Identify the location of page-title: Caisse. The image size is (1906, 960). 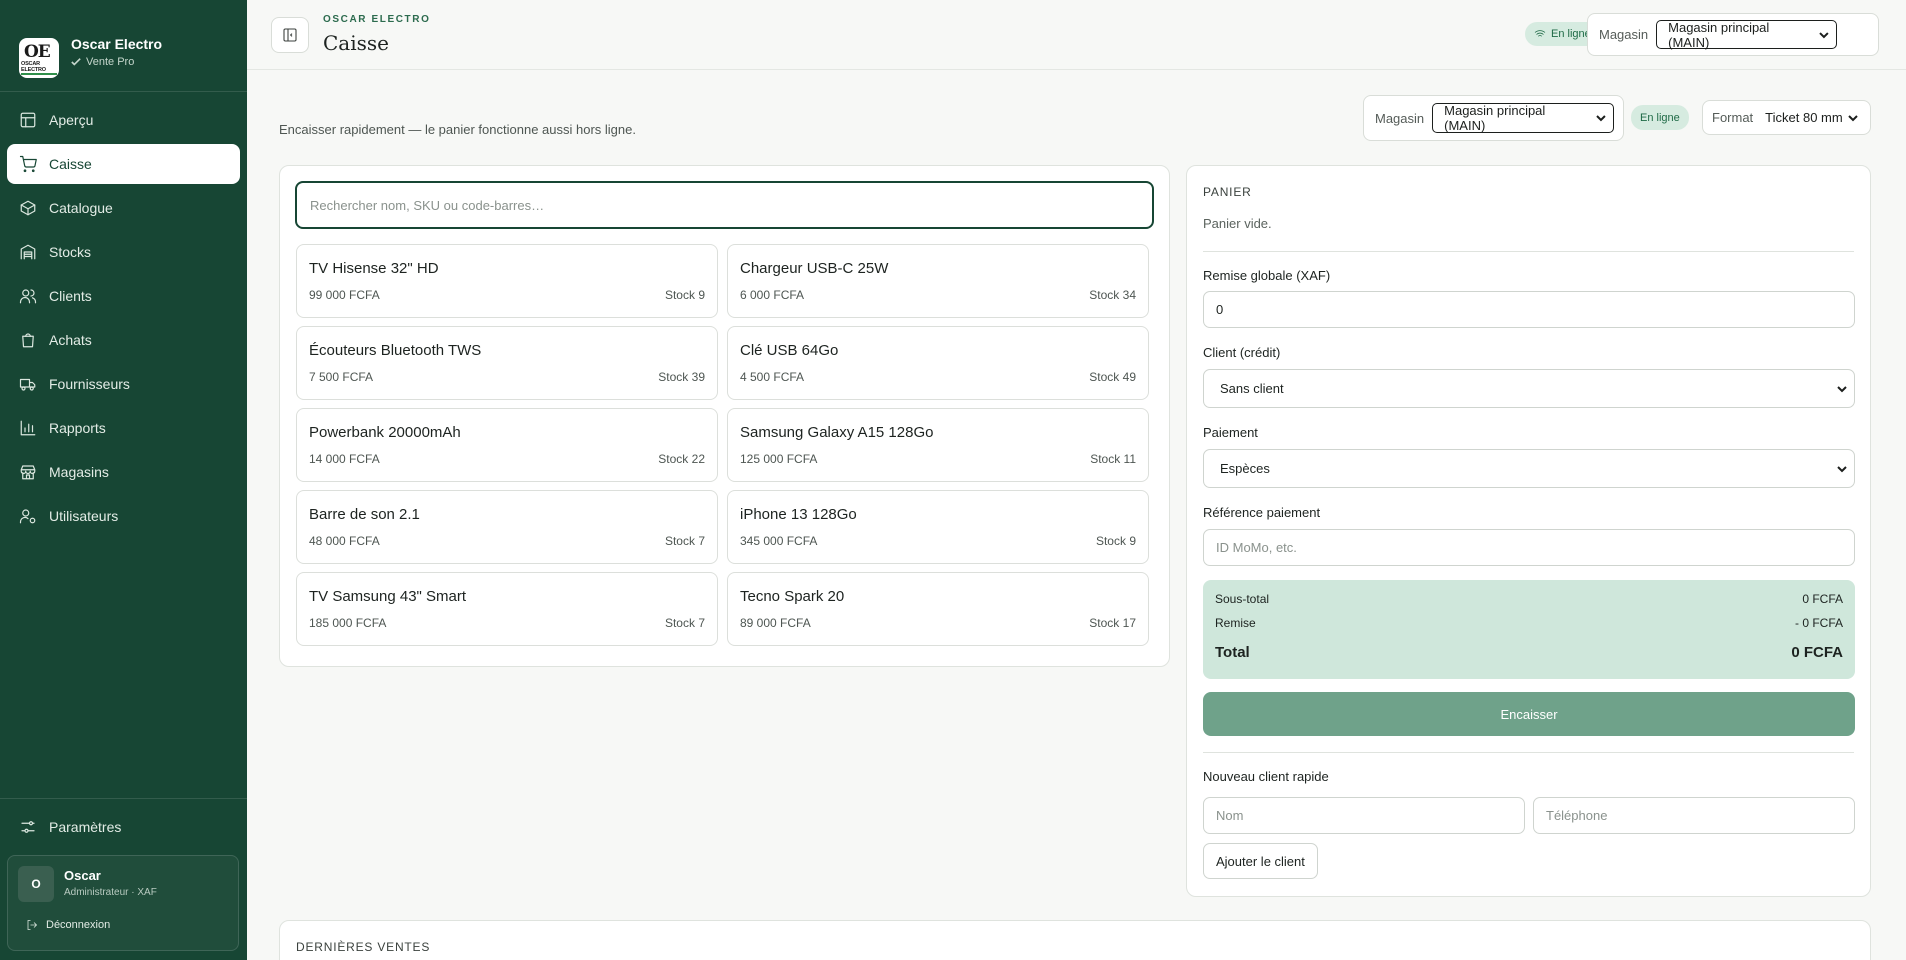
(356, 43).